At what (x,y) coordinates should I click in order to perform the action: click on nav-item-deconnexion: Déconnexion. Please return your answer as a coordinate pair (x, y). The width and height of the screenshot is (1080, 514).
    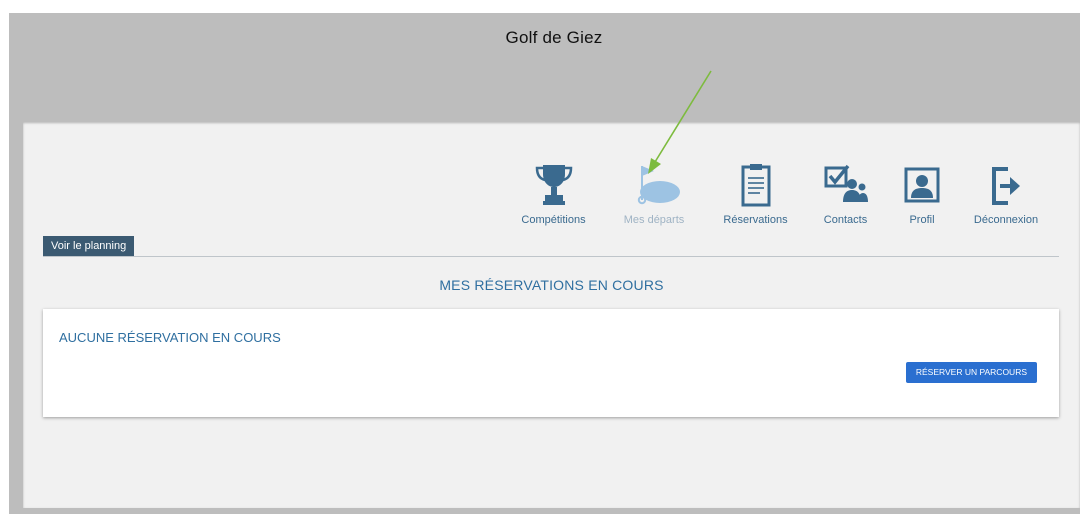
    Looking at the image, I should click on (1006, 194).